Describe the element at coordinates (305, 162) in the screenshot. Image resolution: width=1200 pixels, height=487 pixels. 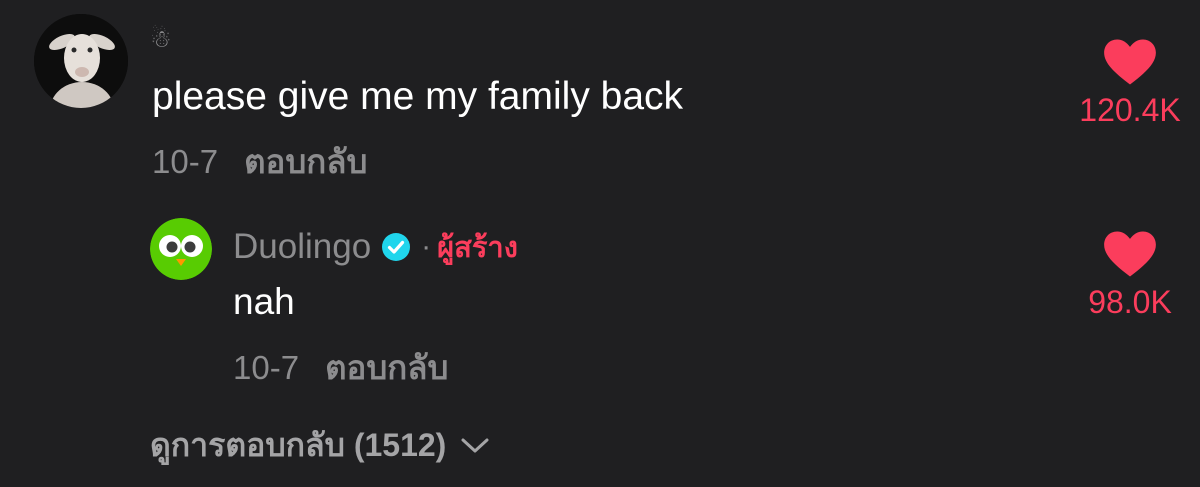
I see `reply-button: ตอบกลับ` at that location.